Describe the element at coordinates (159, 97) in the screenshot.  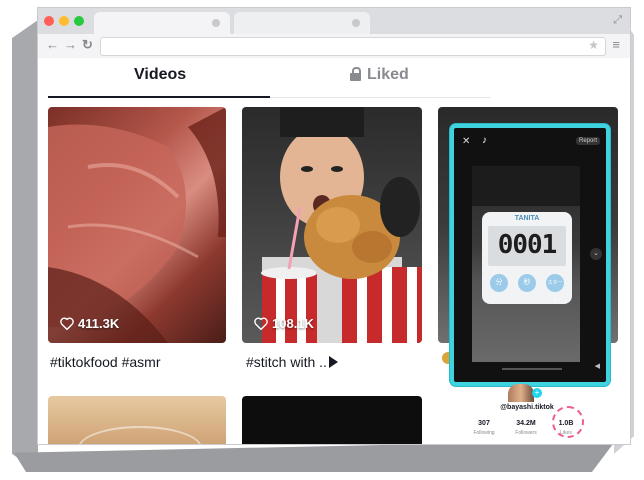
I see `active-tab-indicator` at that location.